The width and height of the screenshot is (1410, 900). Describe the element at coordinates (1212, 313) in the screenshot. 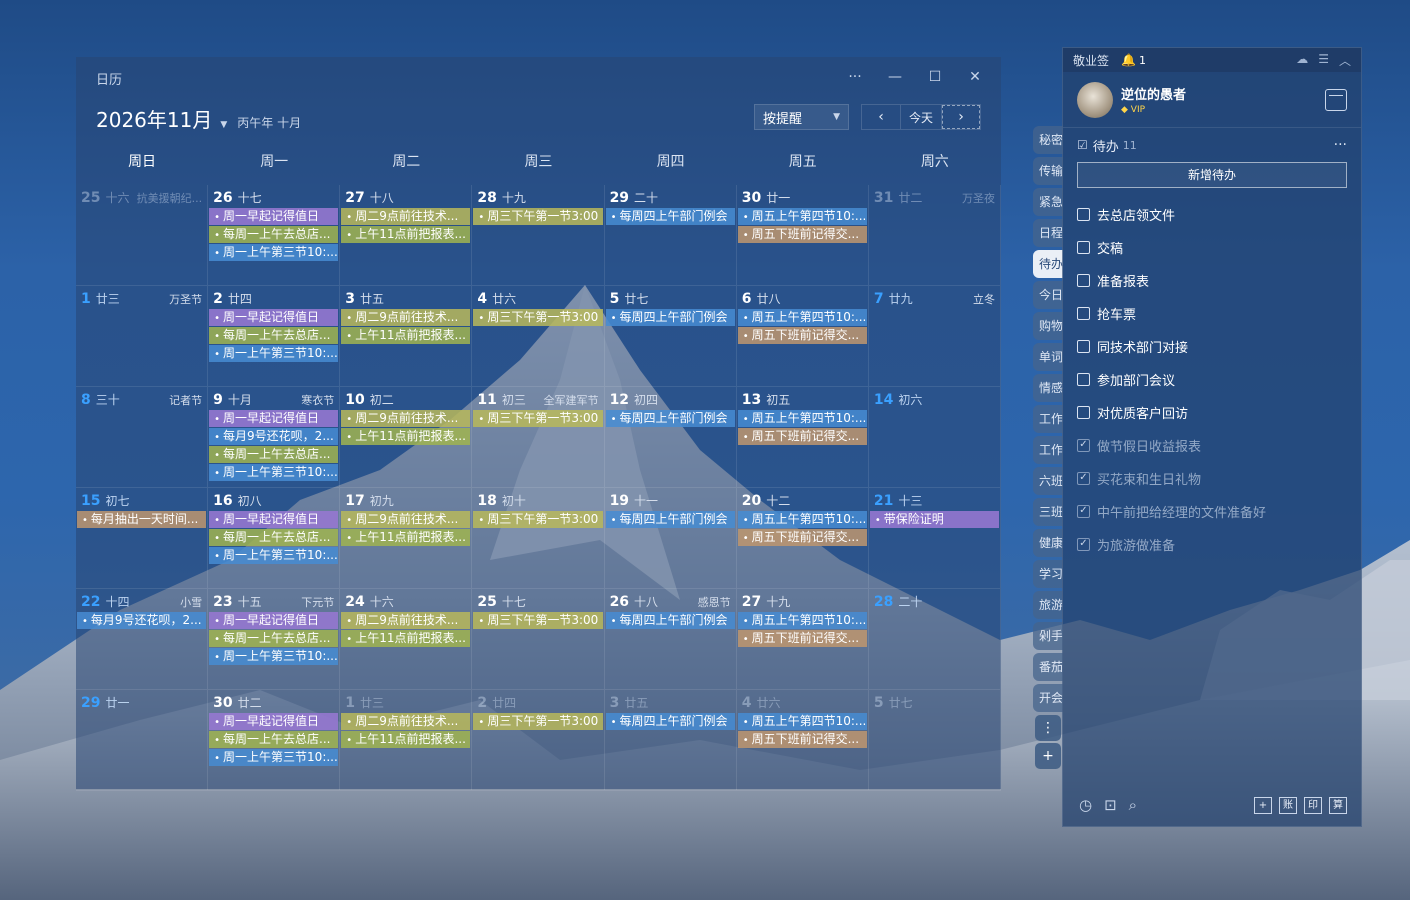

I see `todo-item: 抢车票` at that location.